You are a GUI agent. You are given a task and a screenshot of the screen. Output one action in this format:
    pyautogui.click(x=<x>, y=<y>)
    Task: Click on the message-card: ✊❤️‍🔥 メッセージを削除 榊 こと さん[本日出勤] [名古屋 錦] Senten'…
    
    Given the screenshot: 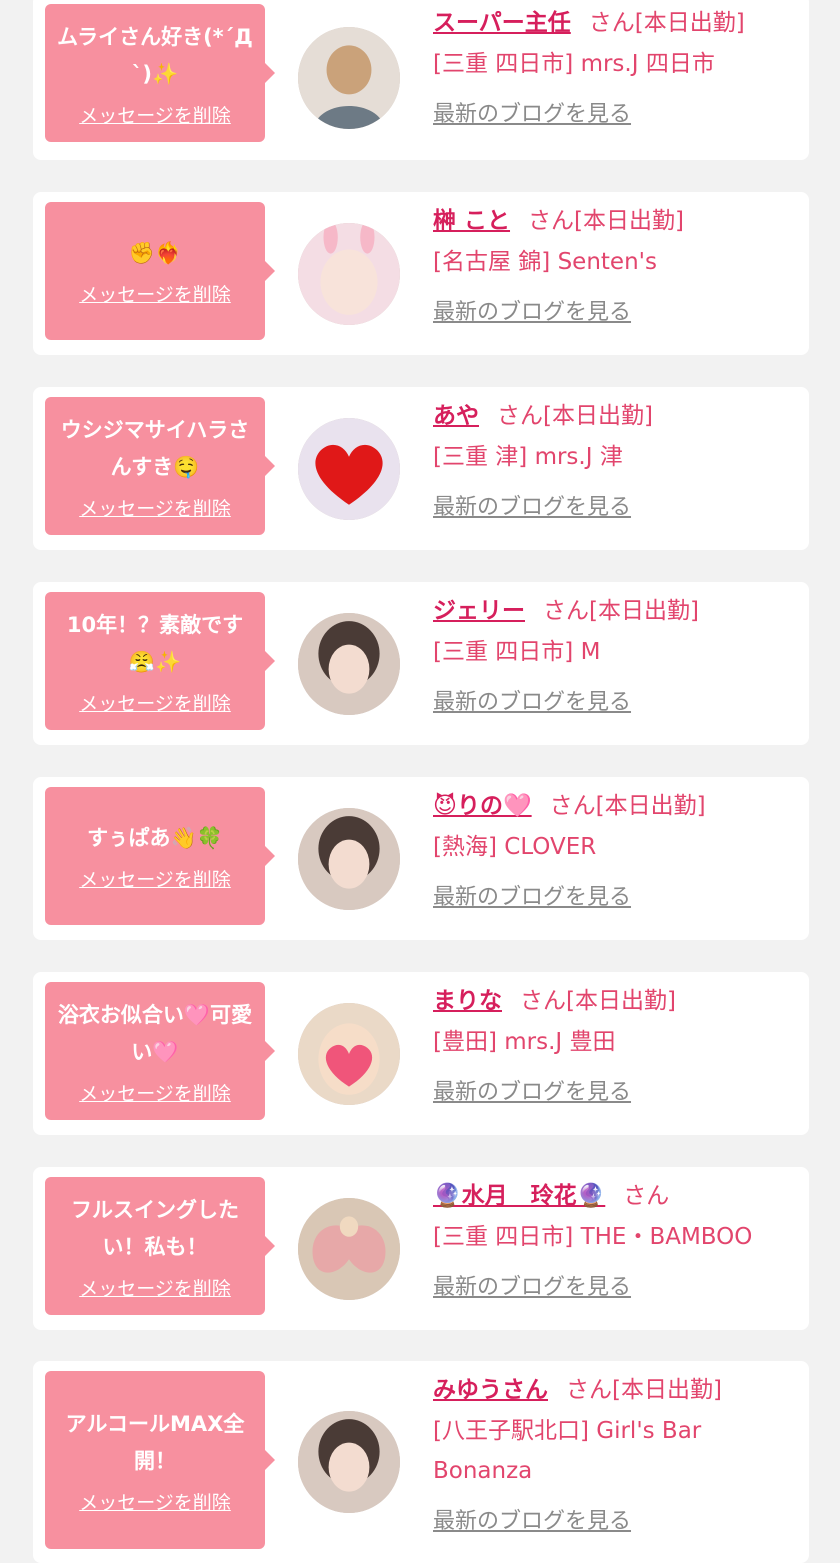 What is the action you would take?
    pyautogui.click(x=421, y=273)
    